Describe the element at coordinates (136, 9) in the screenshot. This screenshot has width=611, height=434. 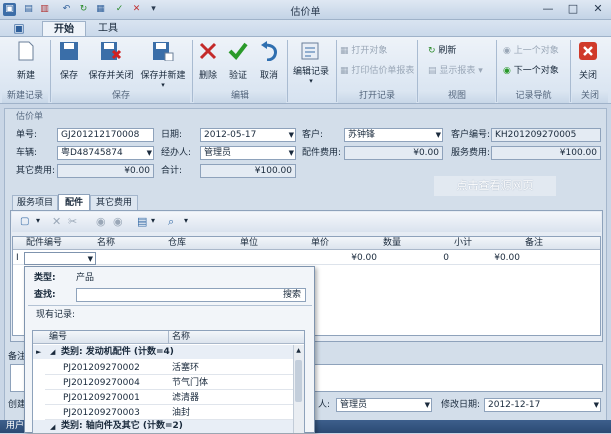
I see `delete-icon: ✕` at that location.